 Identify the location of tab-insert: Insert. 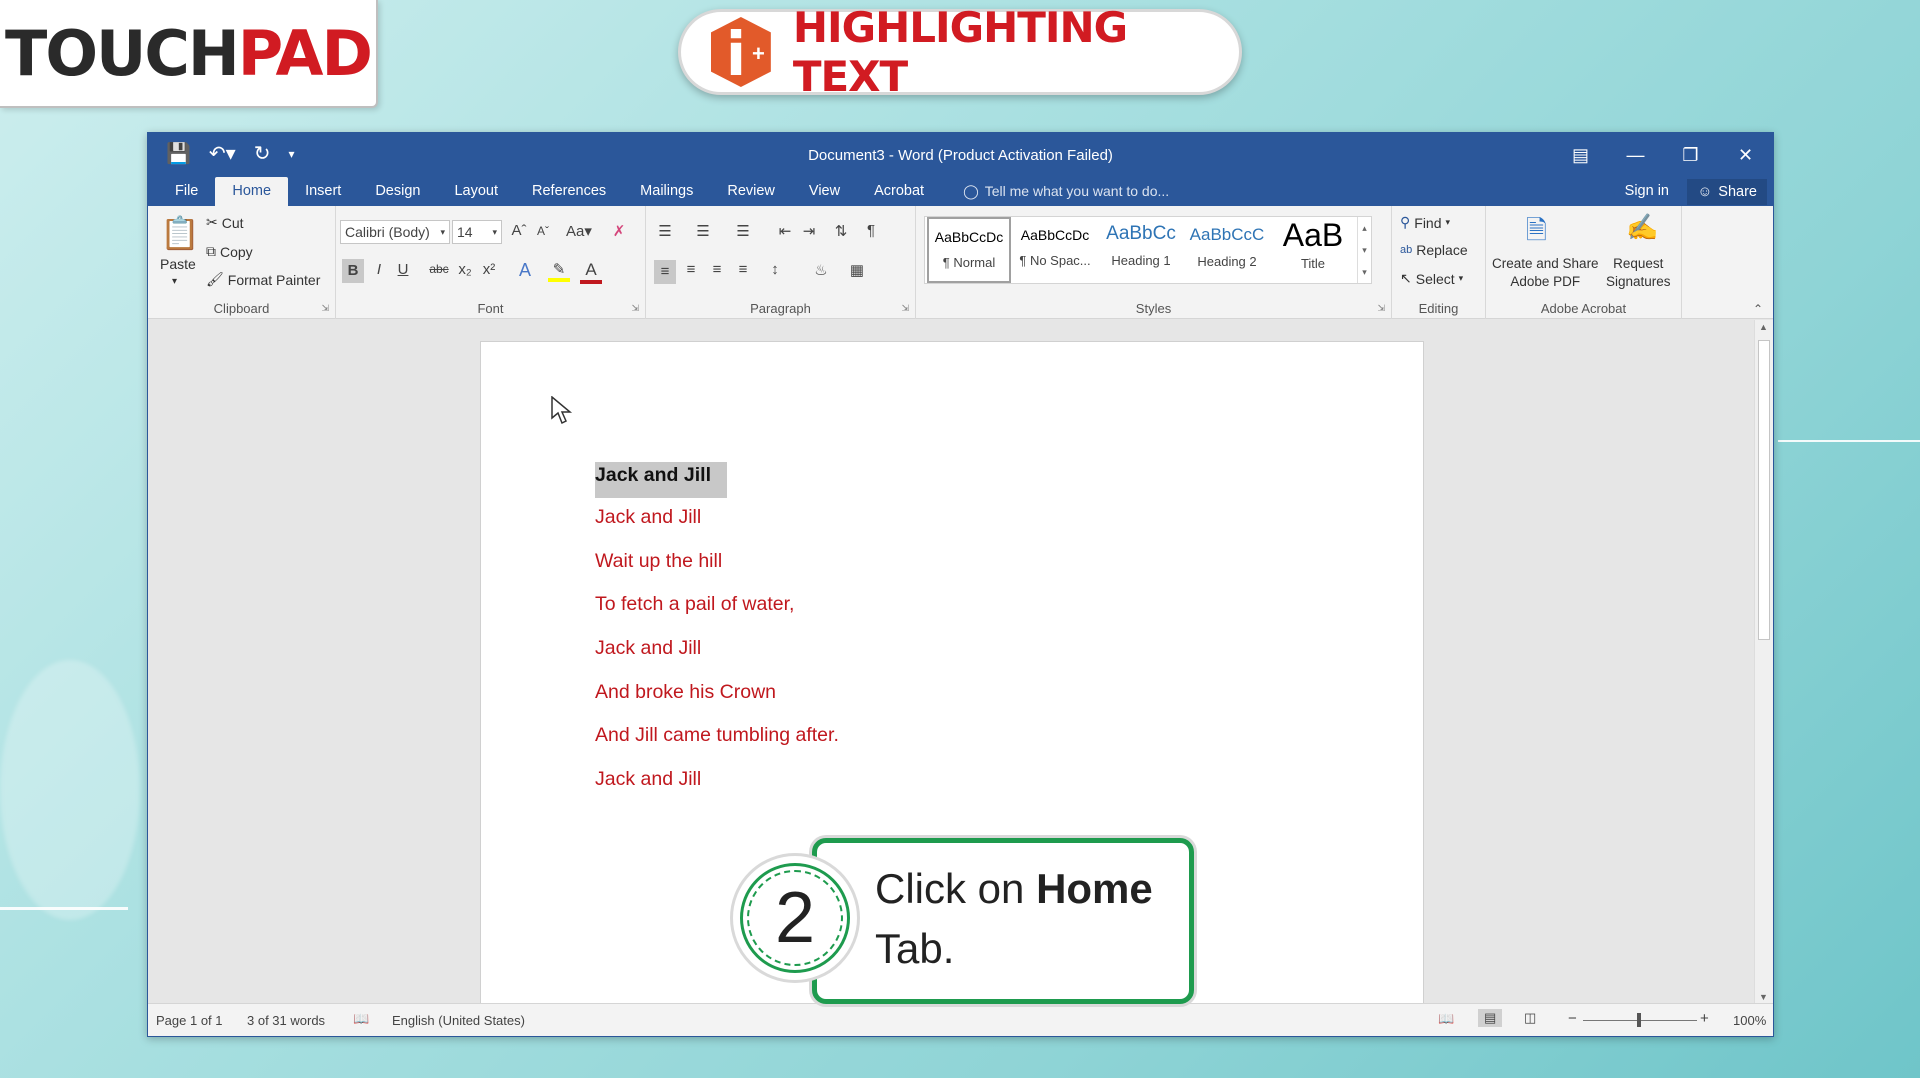
(323, 191).